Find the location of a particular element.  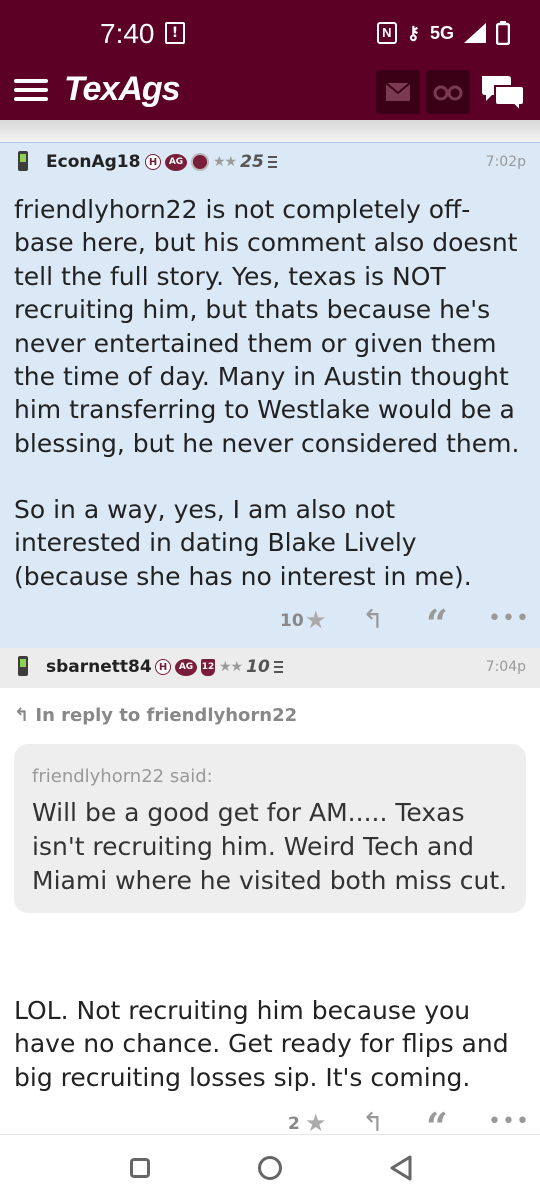

user-badges: H AG 12 ★★ 10 is located at coordinates (219, 667).